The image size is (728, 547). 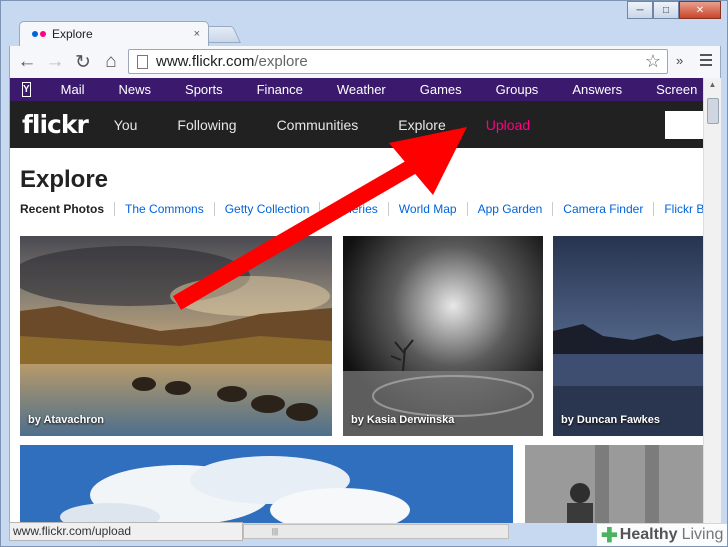 What do you see at coordinates (597, 89) in the screenshot?
I see `yahoo-link-answers: Answers` at bounding box center [597, 89].